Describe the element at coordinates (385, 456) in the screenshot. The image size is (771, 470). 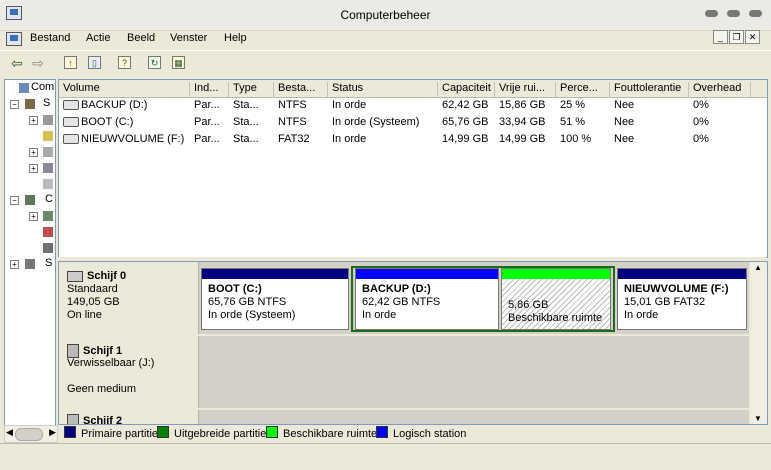
I see `status-bar` at that location.